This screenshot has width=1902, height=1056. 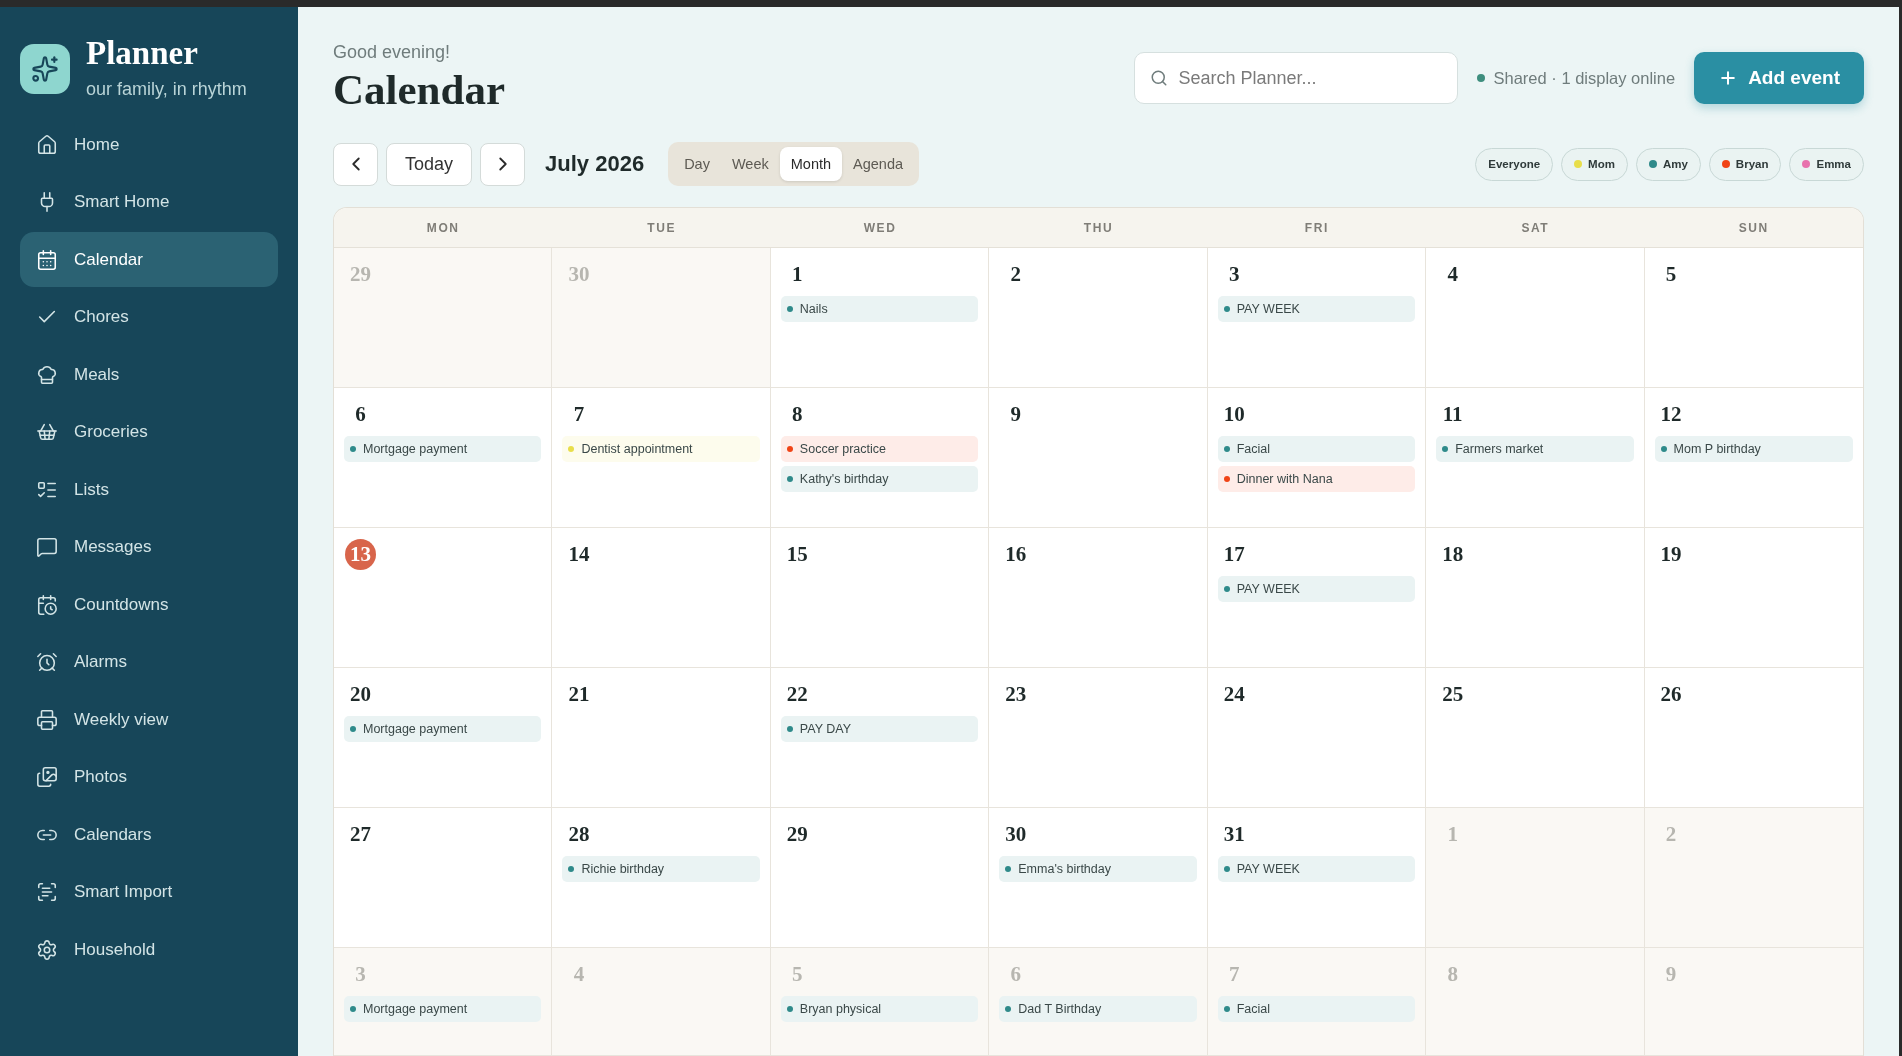 What do you see at coordinates (1234, 694) in the screenshot?
I see `day-number: 24` at bounding box center [1234, 694].